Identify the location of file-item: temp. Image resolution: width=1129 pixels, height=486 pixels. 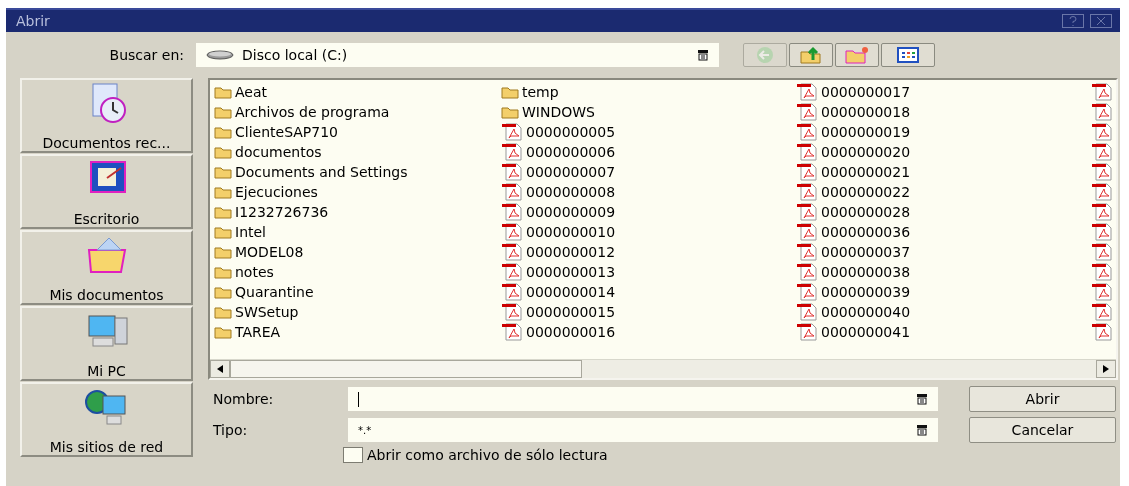
(540, 92).